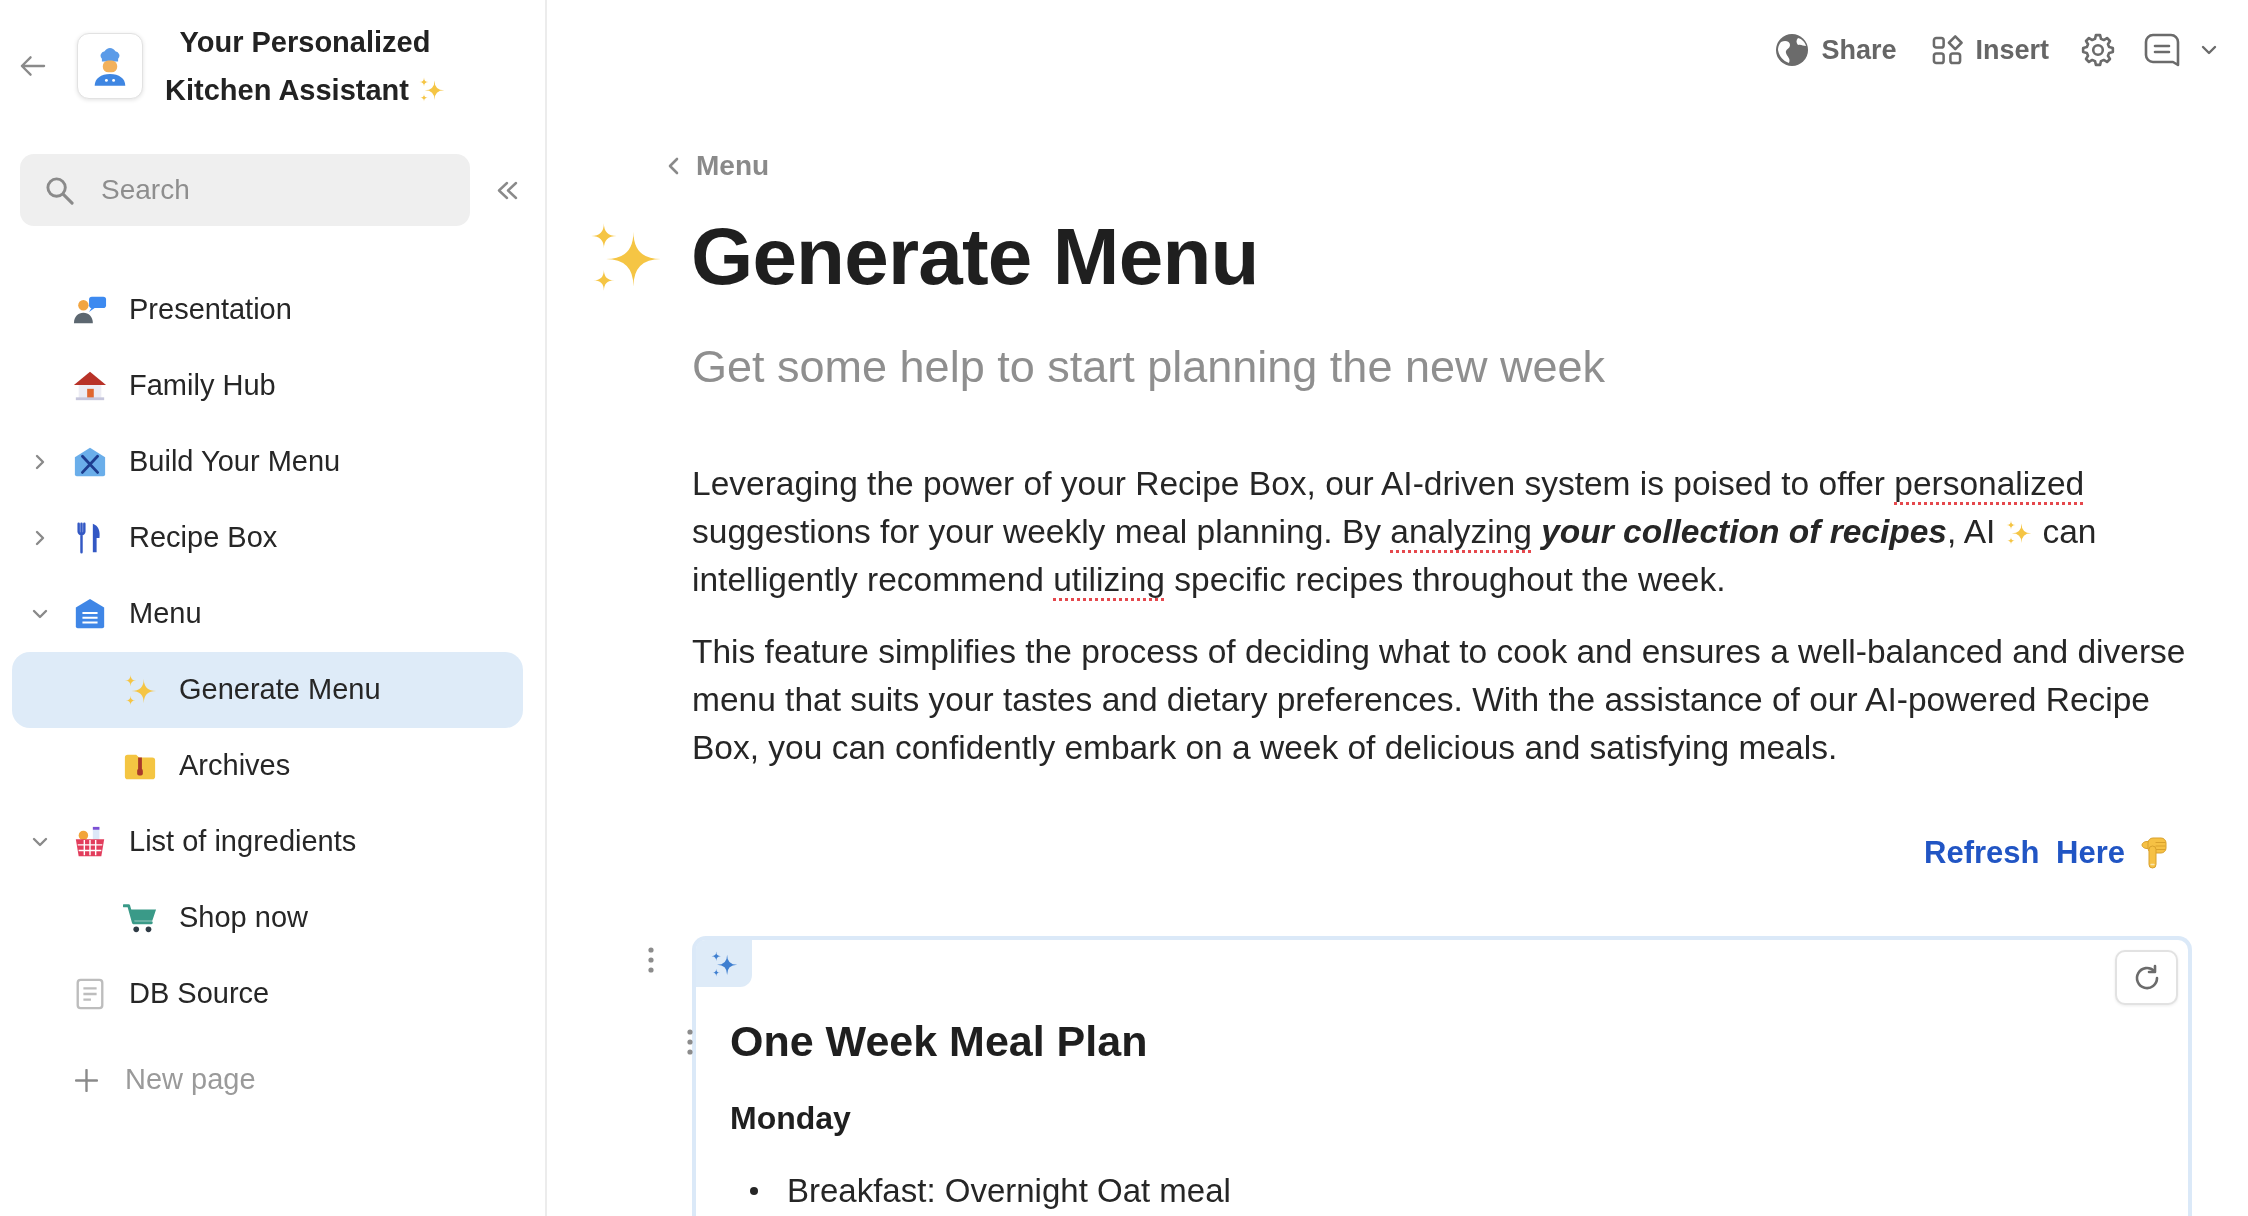 Image resolution: width=2248 pixels, height=1216 pixels. I want to click on collapse-sidebar-icon, so click(507, 190).